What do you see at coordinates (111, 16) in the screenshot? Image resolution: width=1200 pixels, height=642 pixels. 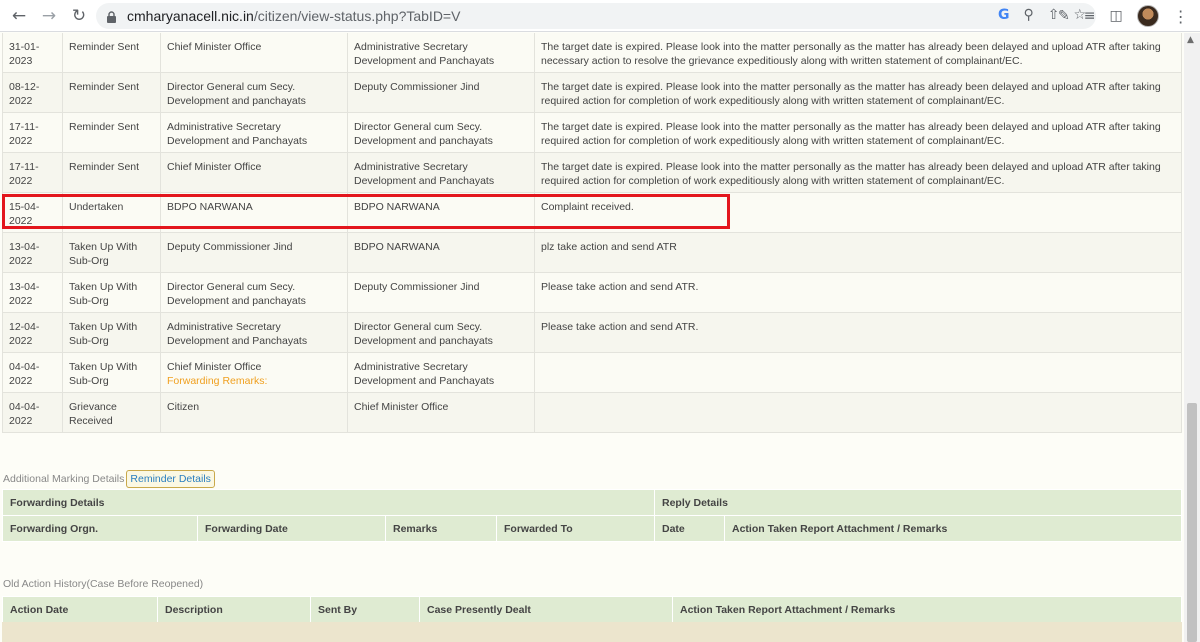 I see `lock-icon` at bounding box center [111, 16].